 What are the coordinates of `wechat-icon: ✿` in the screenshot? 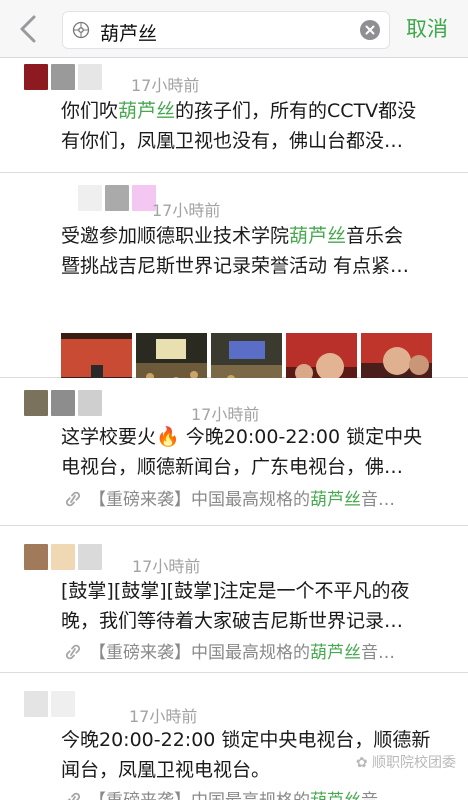 It's located at (363, 763).